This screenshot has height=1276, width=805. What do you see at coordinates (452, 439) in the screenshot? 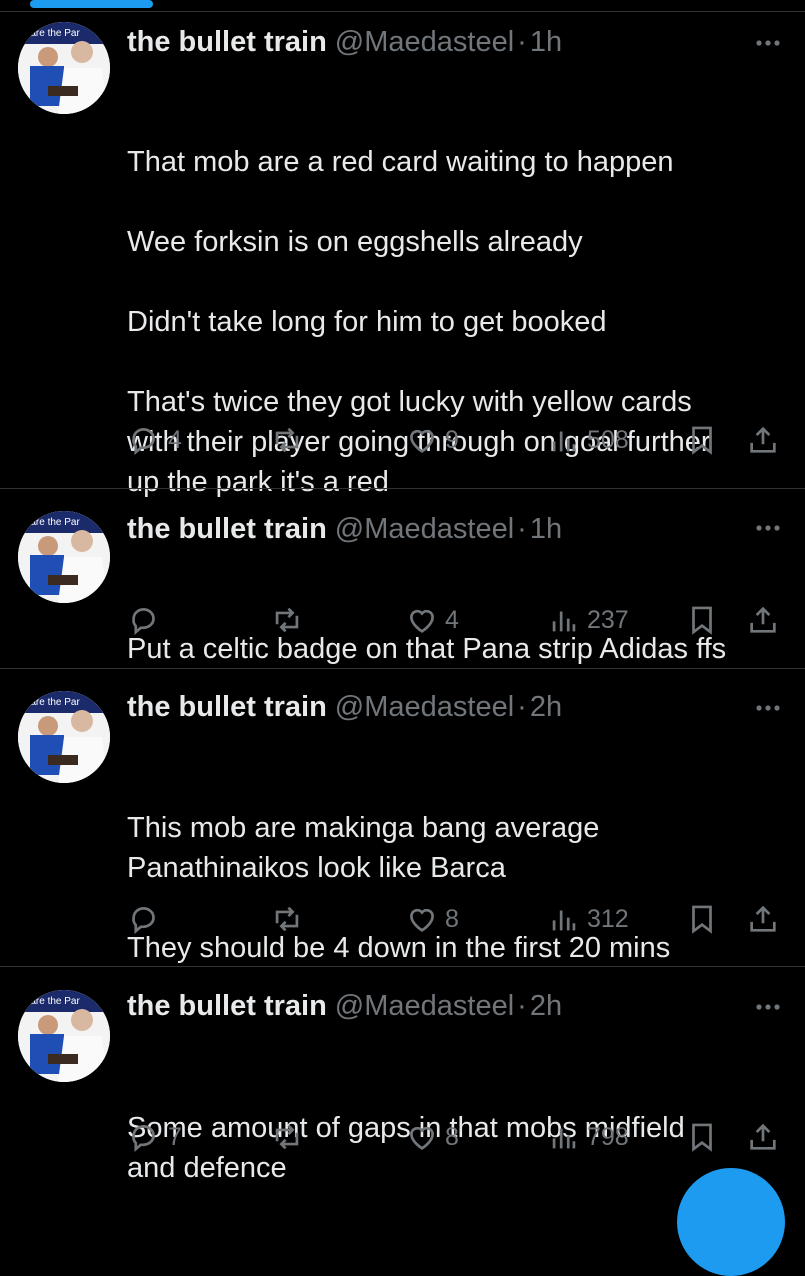
I see `like-count: 9` at bounding box center [452, 439].